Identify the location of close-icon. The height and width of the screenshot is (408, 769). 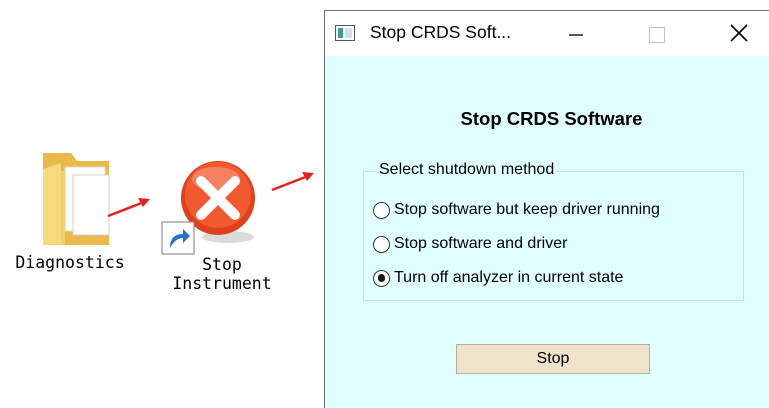
(739, 33).